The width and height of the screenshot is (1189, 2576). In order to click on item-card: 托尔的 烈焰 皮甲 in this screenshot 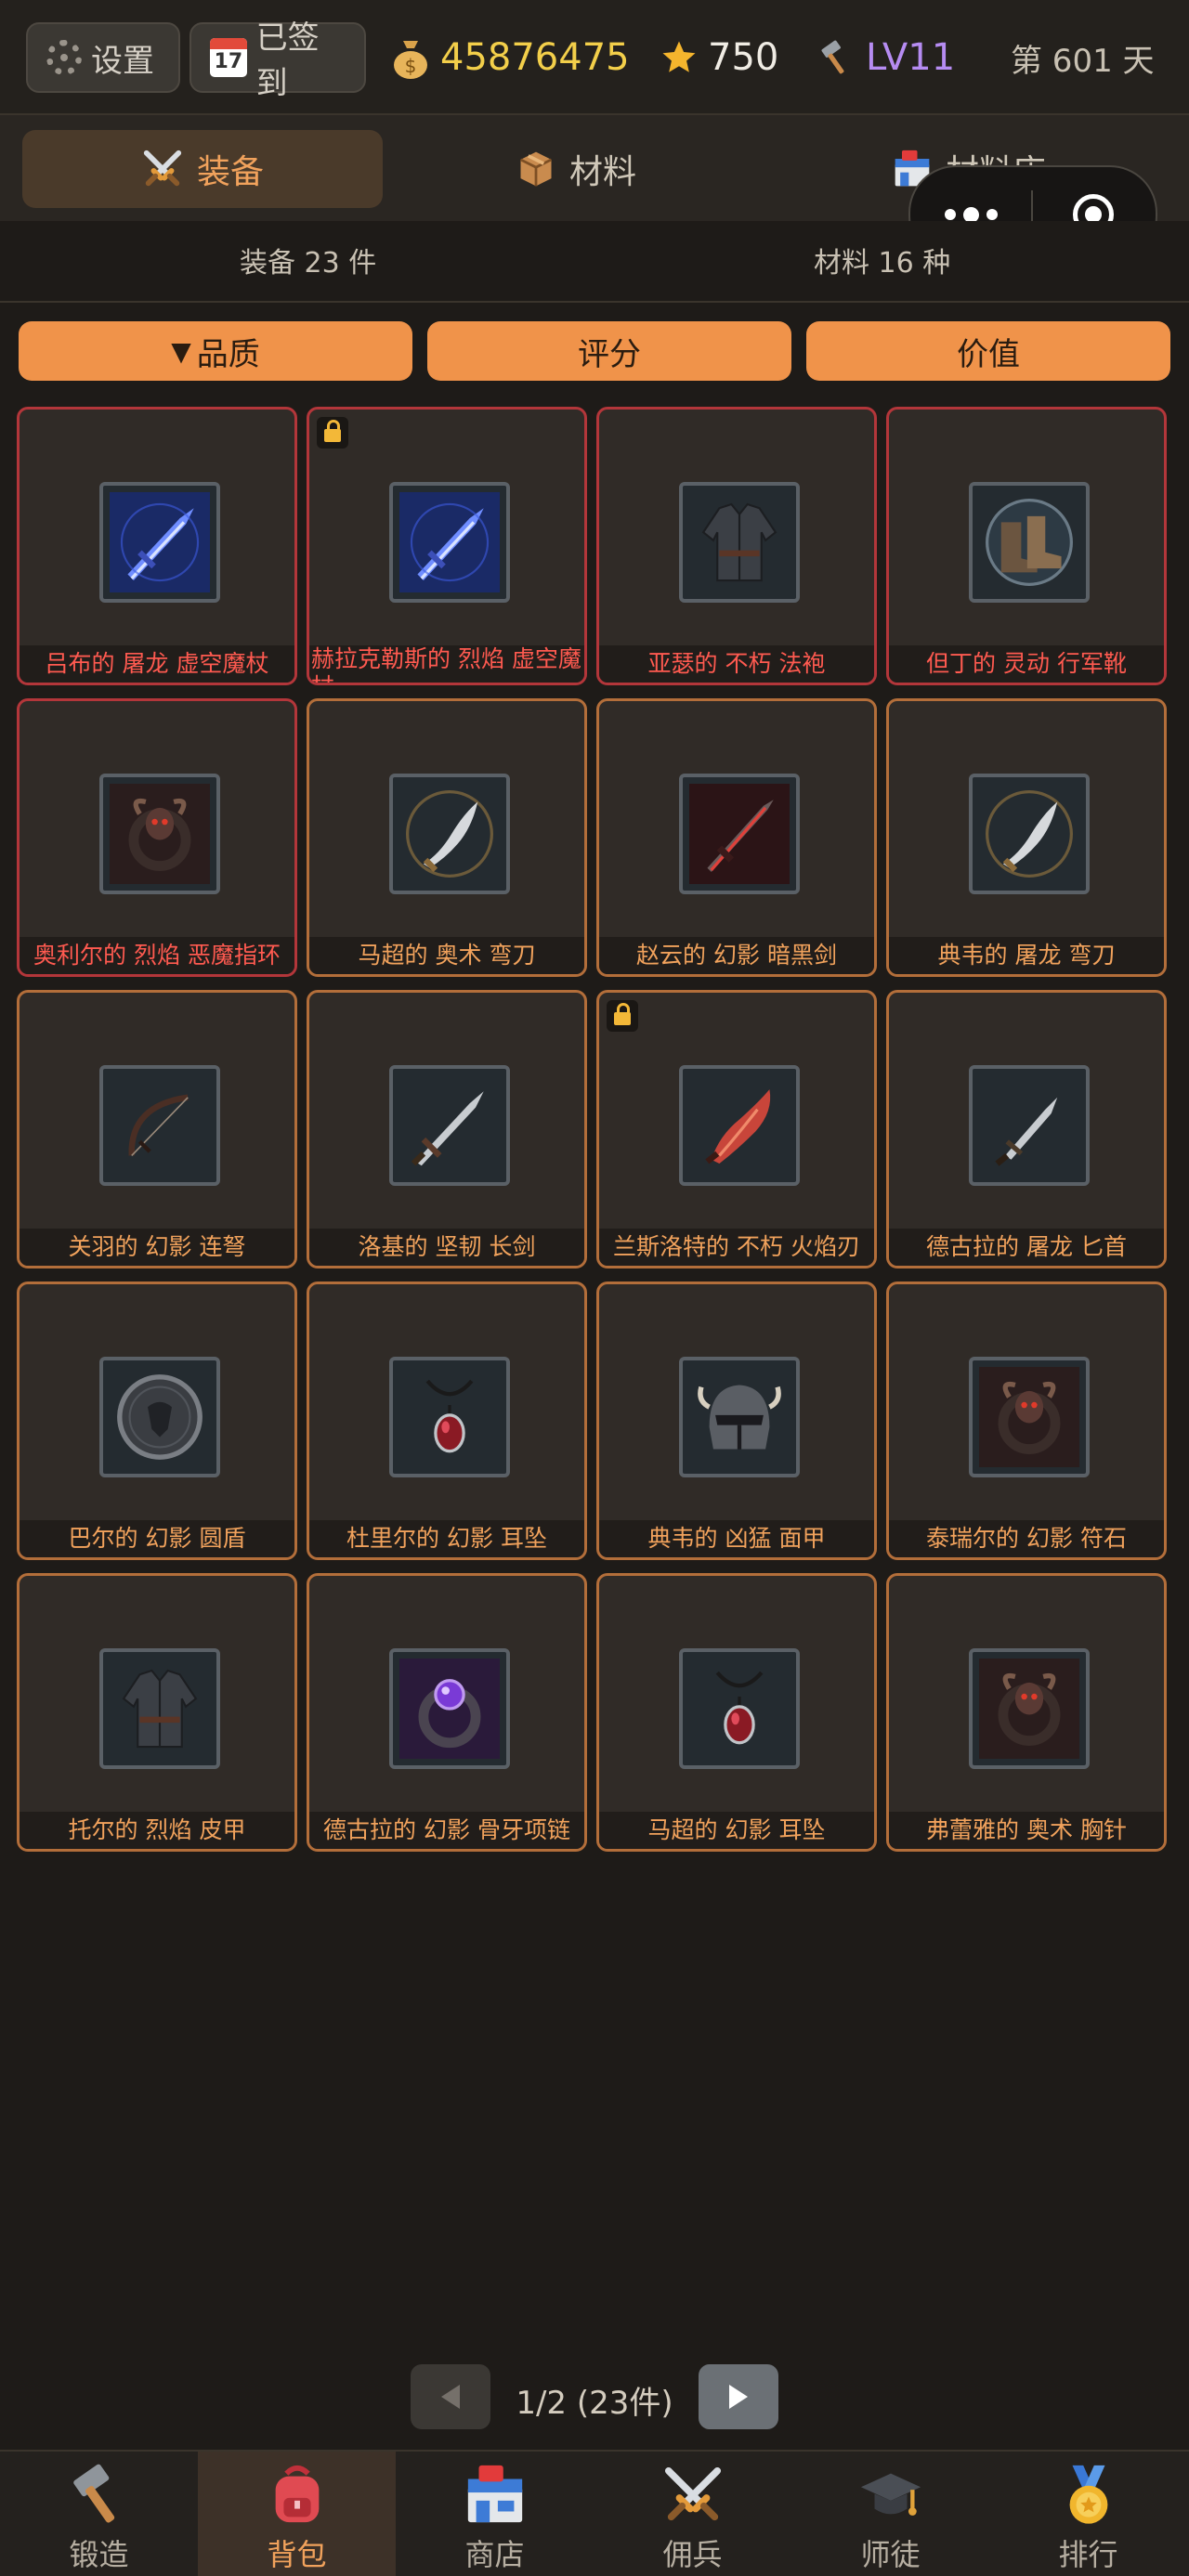, I will do `click(157, 1713)`.